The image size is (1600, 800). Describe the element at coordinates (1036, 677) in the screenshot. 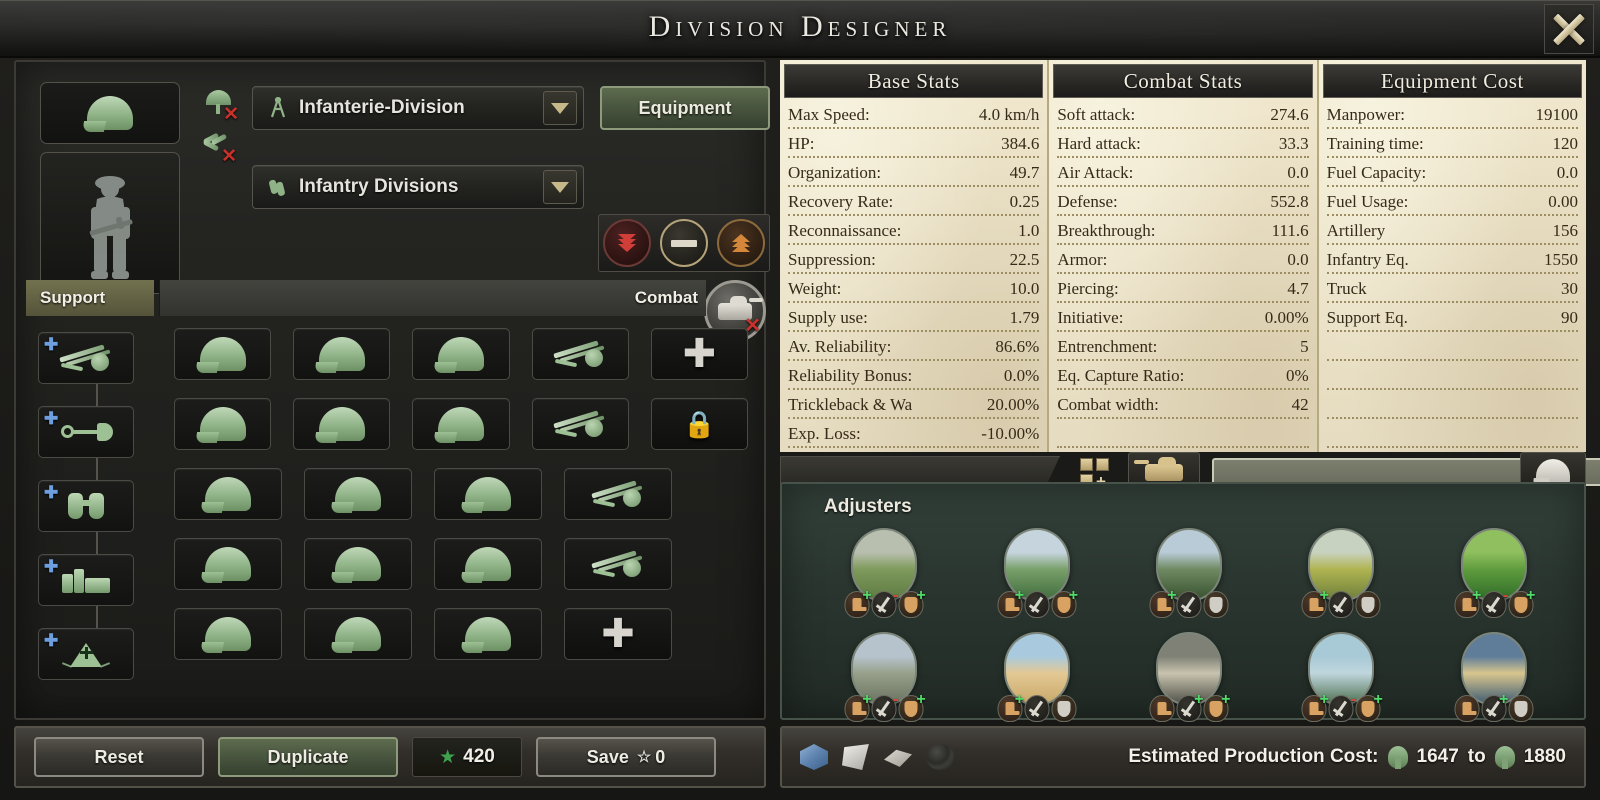

I see `terrain-adjuster-desert: +` at that location.